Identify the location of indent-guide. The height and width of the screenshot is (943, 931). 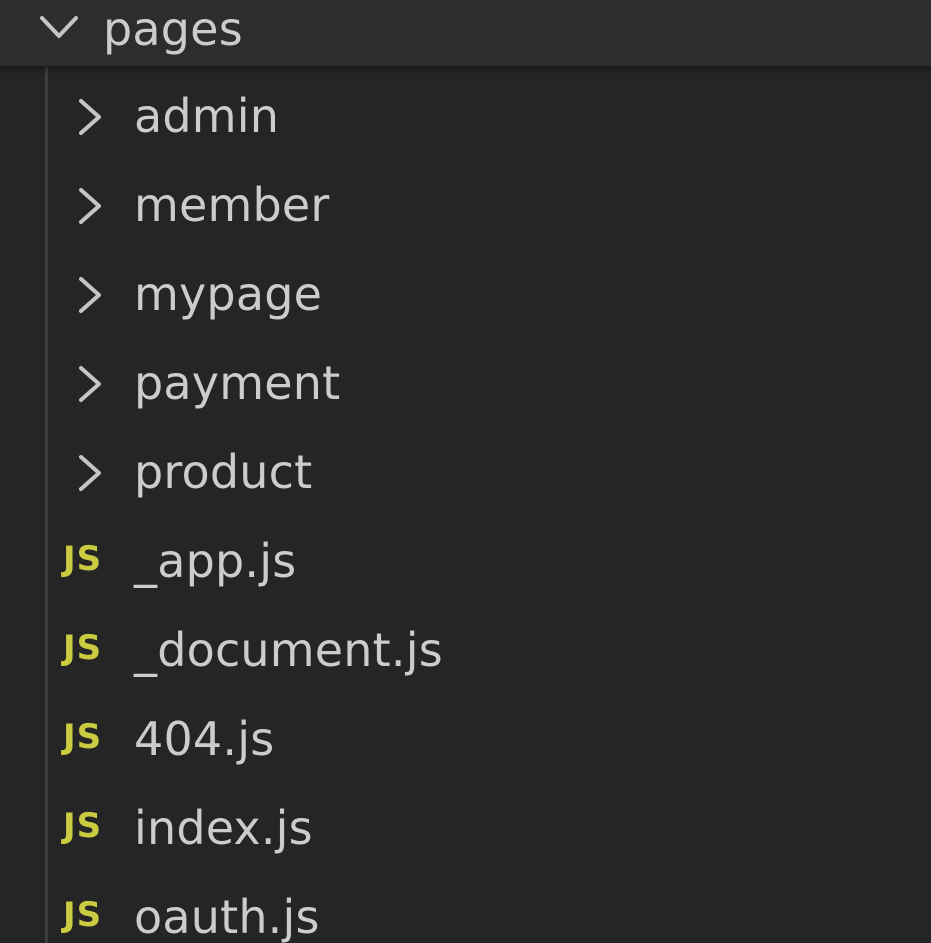
(46, 504).